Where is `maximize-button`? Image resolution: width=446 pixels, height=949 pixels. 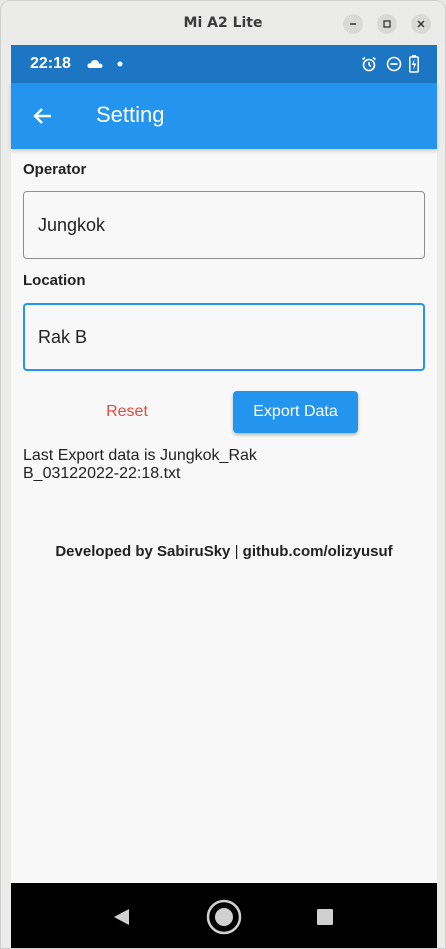 maximize-button is located at coordinates (387, 24).